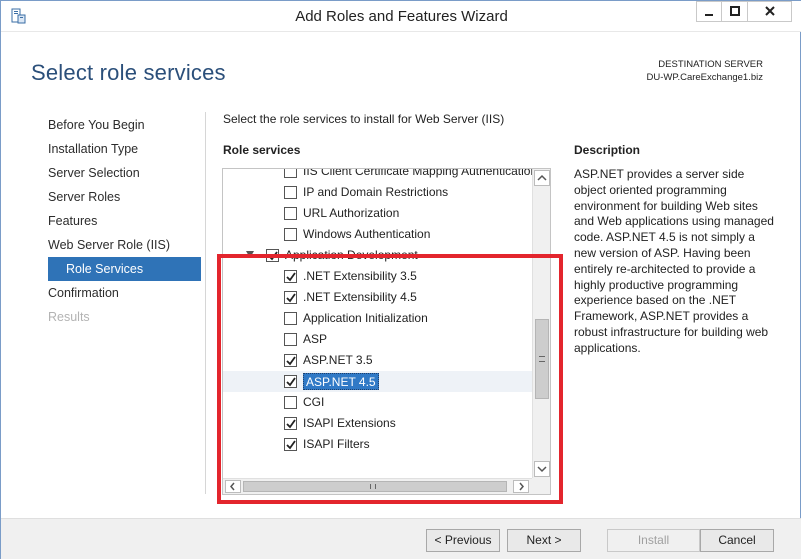 Image resolution: width=801 pixels, height=559 pixels. I want to click on chevron-left-icon, so click(232, 486).